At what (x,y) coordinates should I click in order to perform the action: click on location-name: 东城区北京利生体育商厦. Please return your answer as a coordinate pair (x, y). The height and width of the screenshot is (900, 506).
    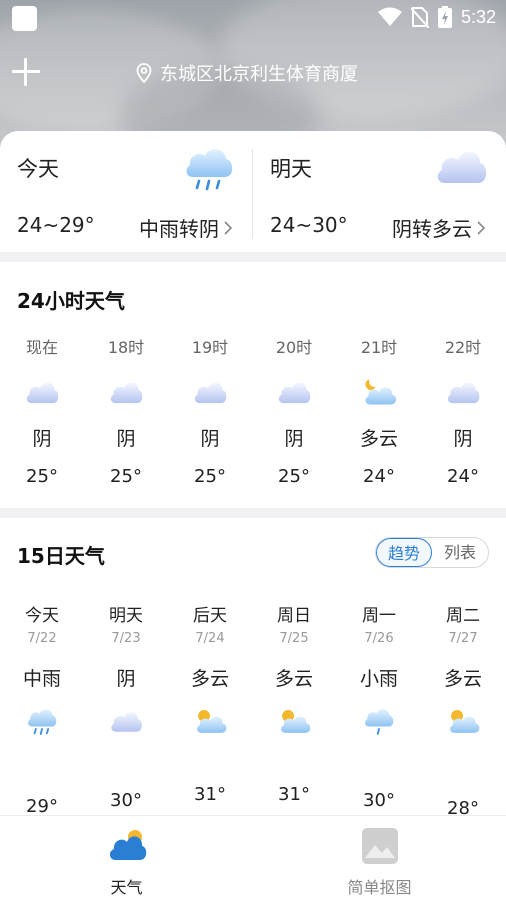
    Looking at the image, I should click on (259, 74).